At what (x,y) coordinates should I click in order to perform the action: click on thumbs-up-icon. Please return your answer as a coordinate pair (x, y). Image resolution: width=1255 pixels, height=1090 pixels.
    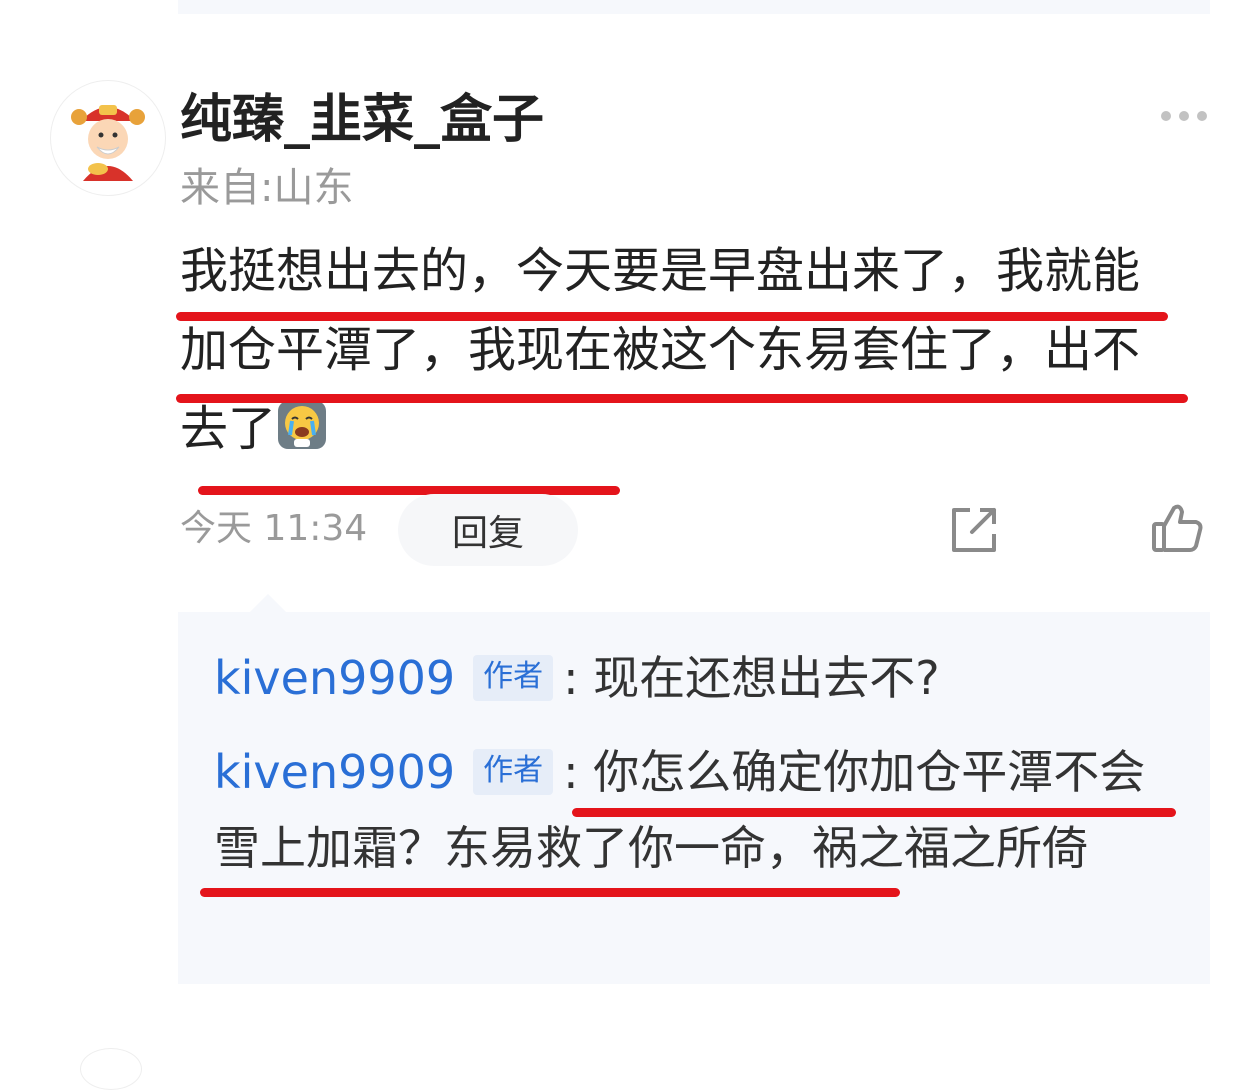
    Looking at the image, I should click on (1178, 528).